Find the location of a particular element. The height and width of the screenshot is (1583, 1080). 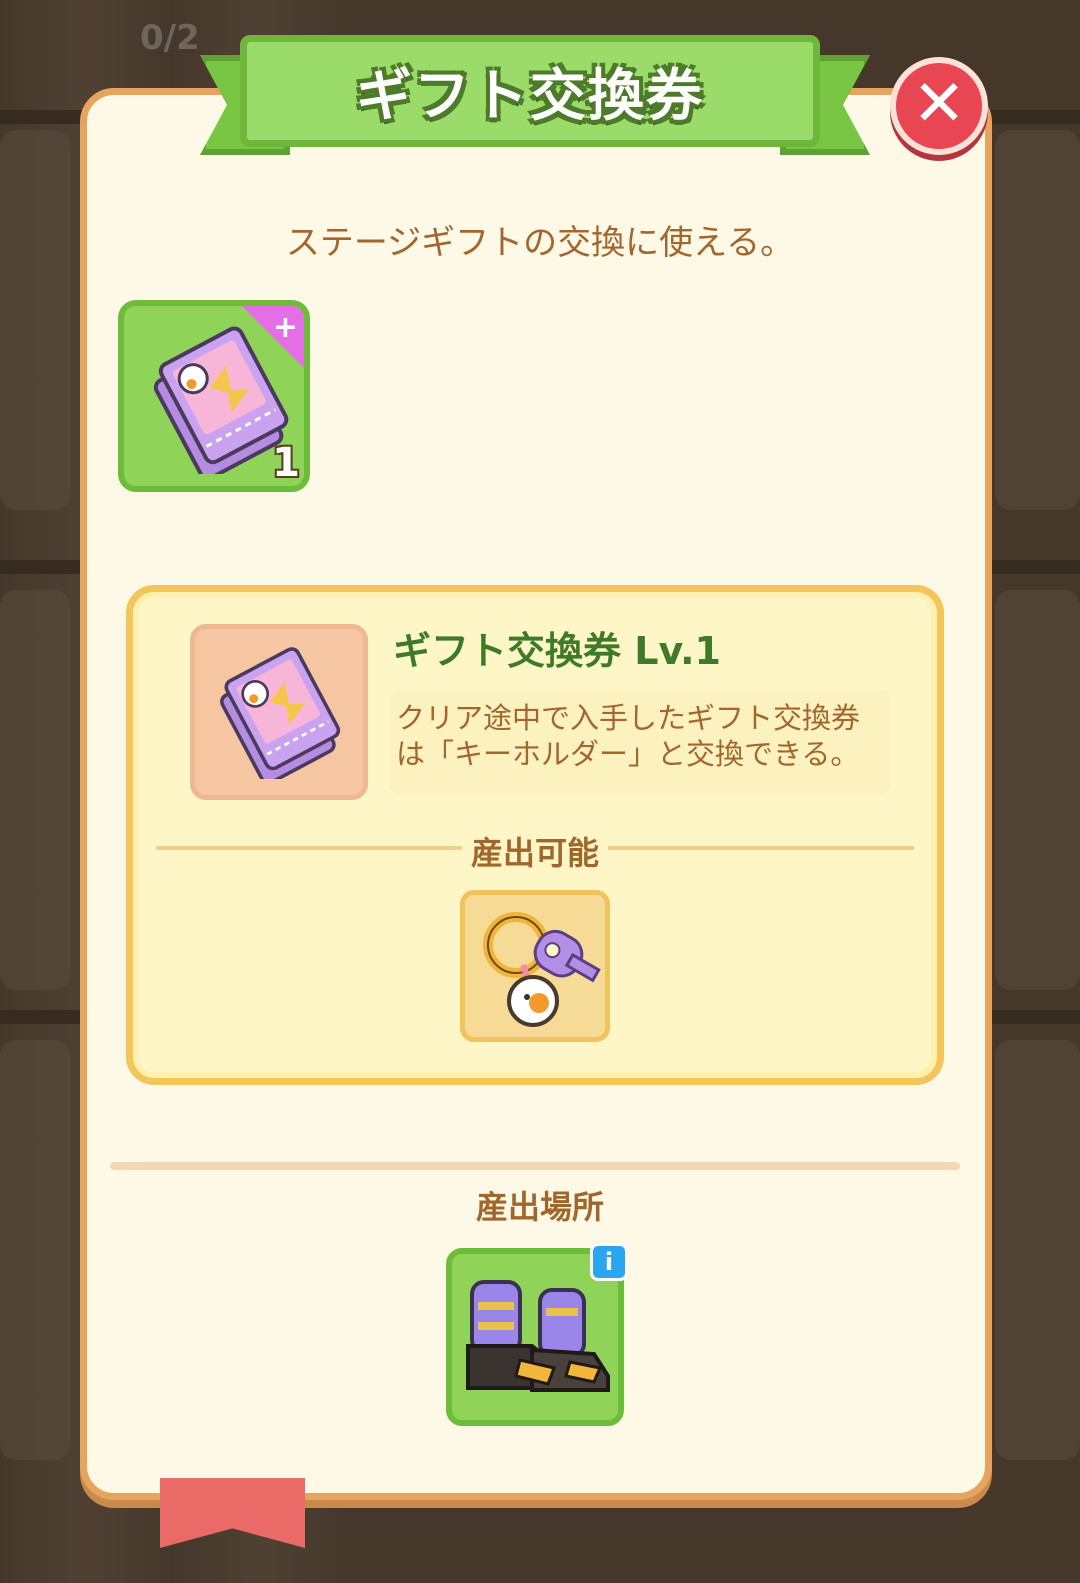

source-label: 産出場所 is located at coordinates (539, 1207).